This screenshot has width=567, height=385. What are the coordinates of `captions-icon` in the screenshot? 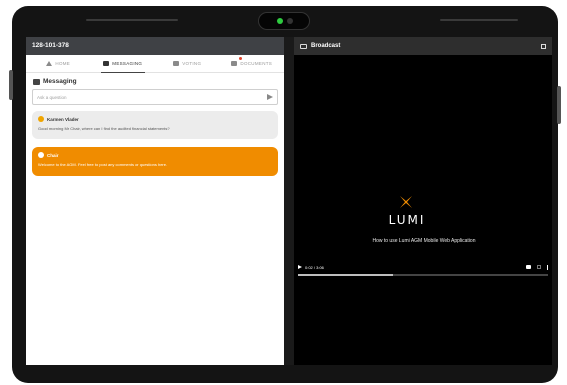 It's located at (538, 267).